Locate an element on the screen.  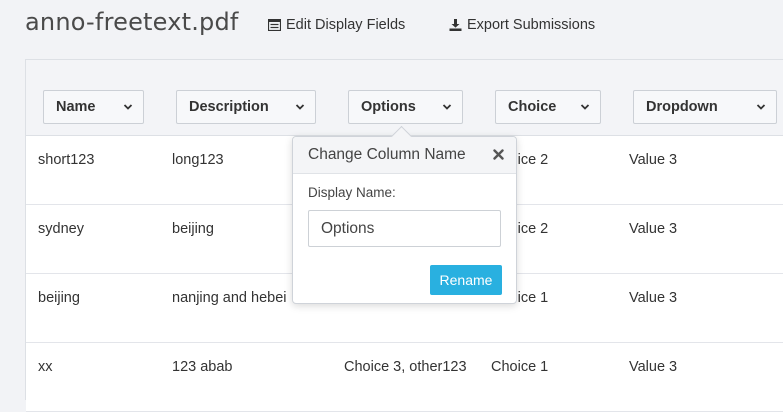
change-column-name-popover: Change Column Name Display Name: Rename is located at coordinates (404, 214).